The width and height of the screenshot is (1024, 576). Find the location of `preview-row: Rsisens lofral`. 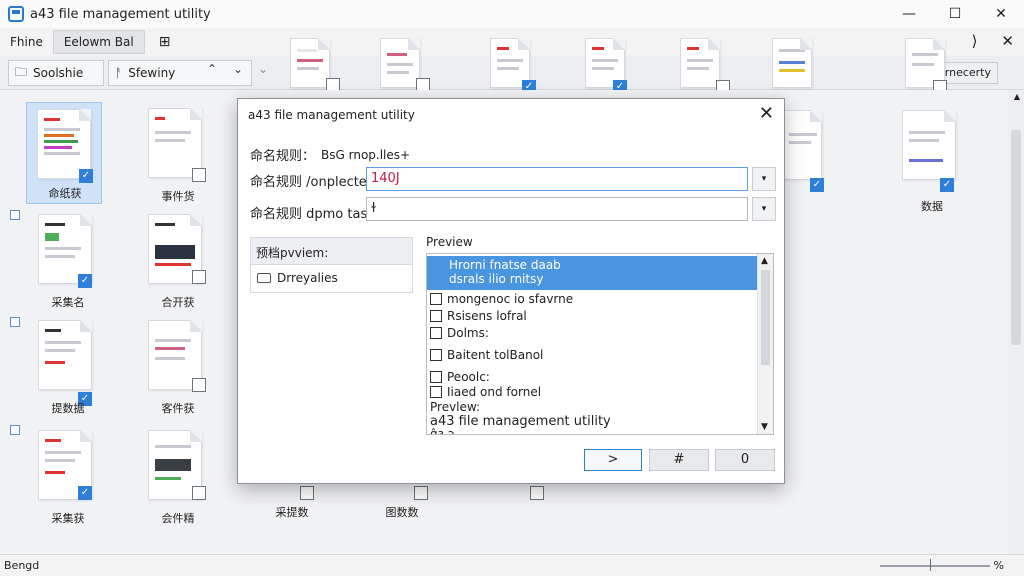

preview-row: Rsisens lofral is located at coordinates (592, 316).